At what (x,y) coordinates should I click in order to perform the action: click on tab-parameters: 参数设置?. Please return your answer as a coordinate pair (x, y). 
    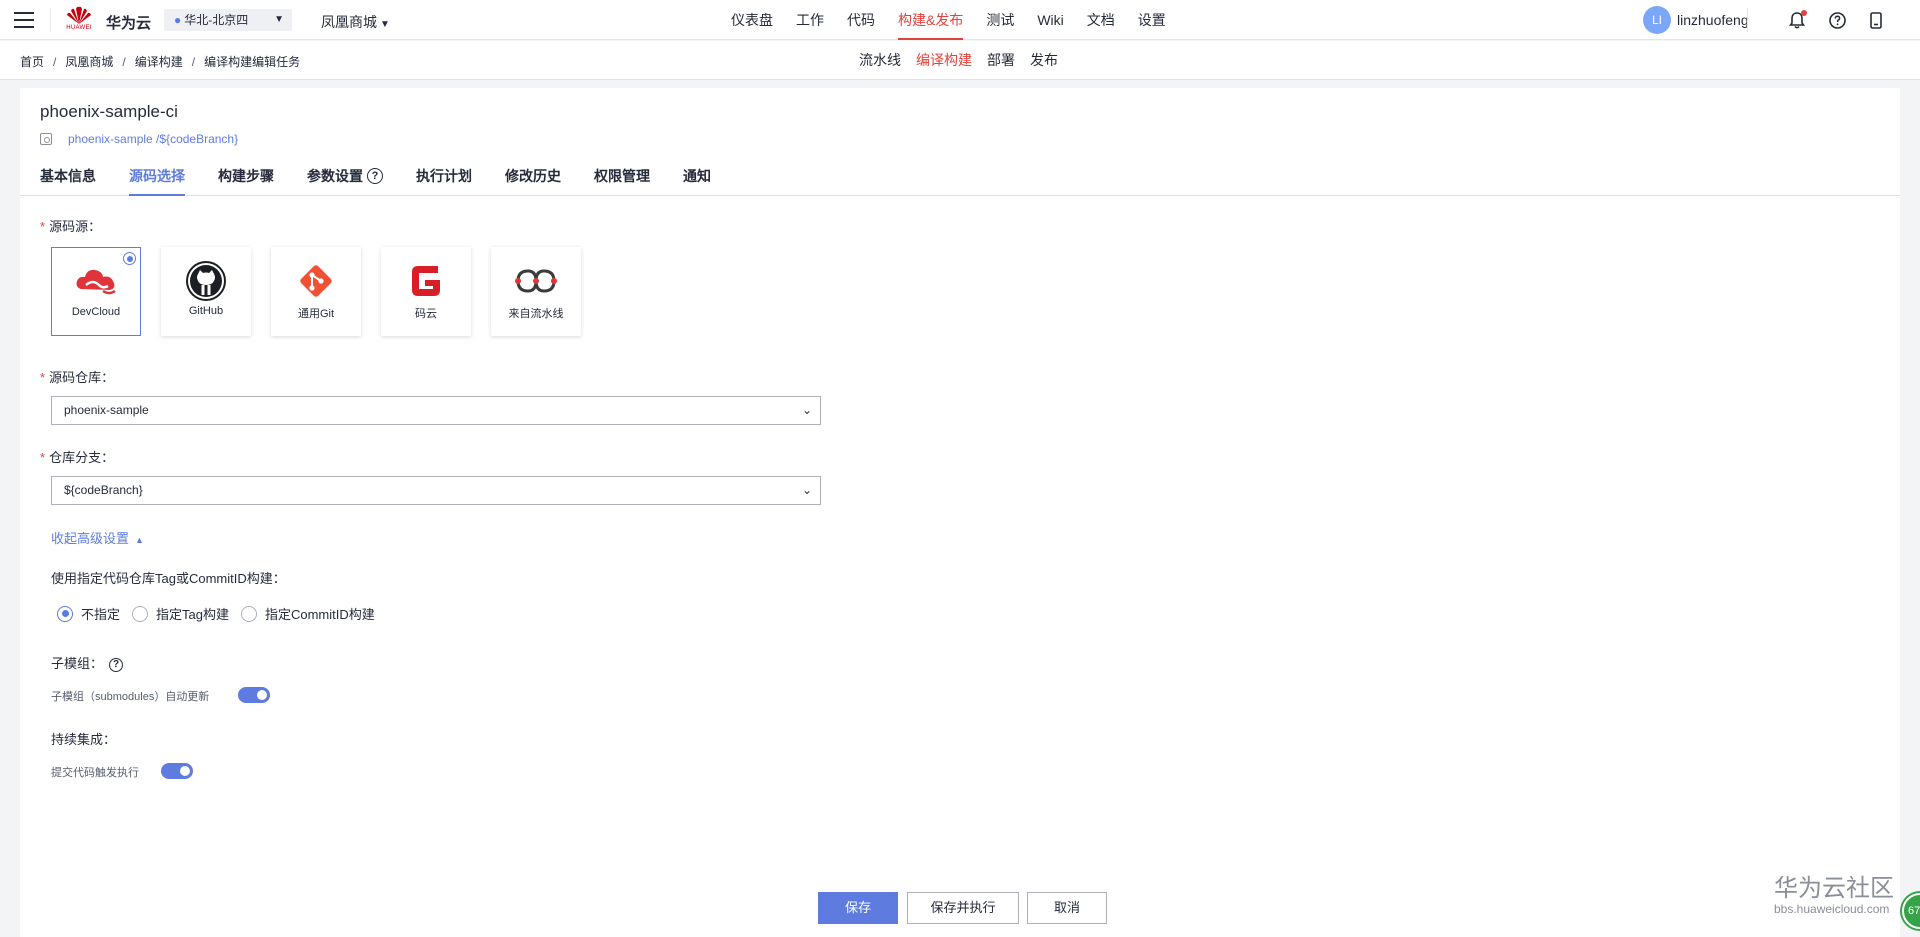
    Looking at the image, I should click on (345, 175).